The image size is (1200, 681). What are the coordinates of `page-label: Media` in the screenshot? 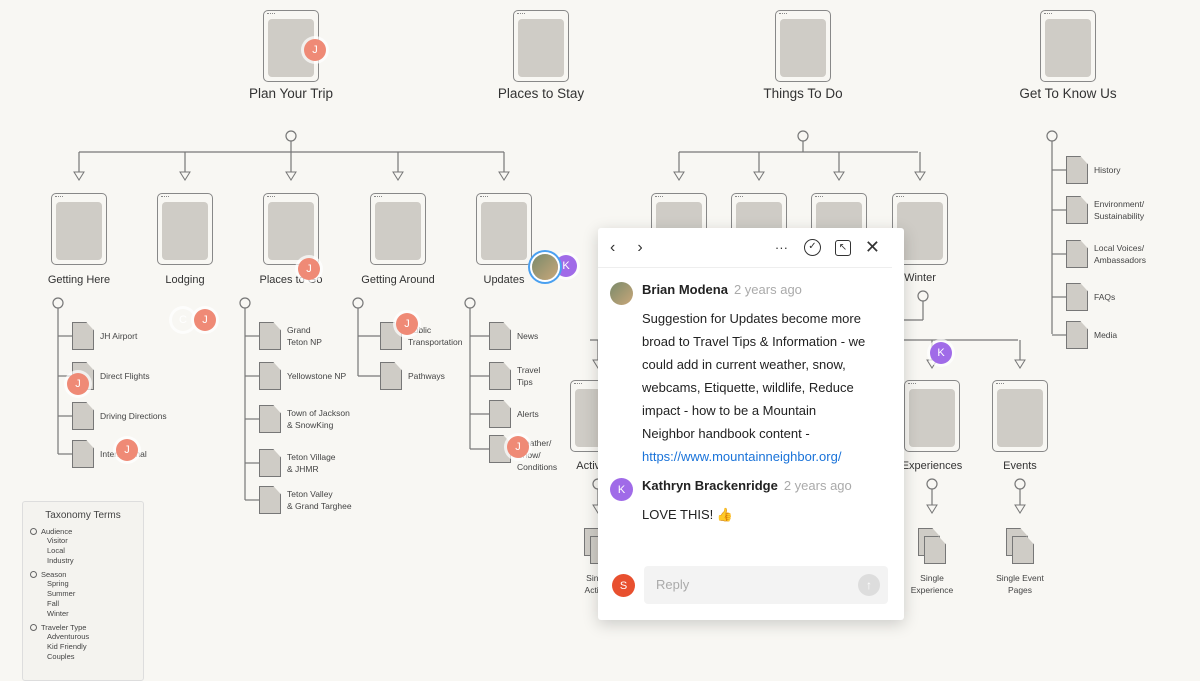 It's located at (1106, 335).